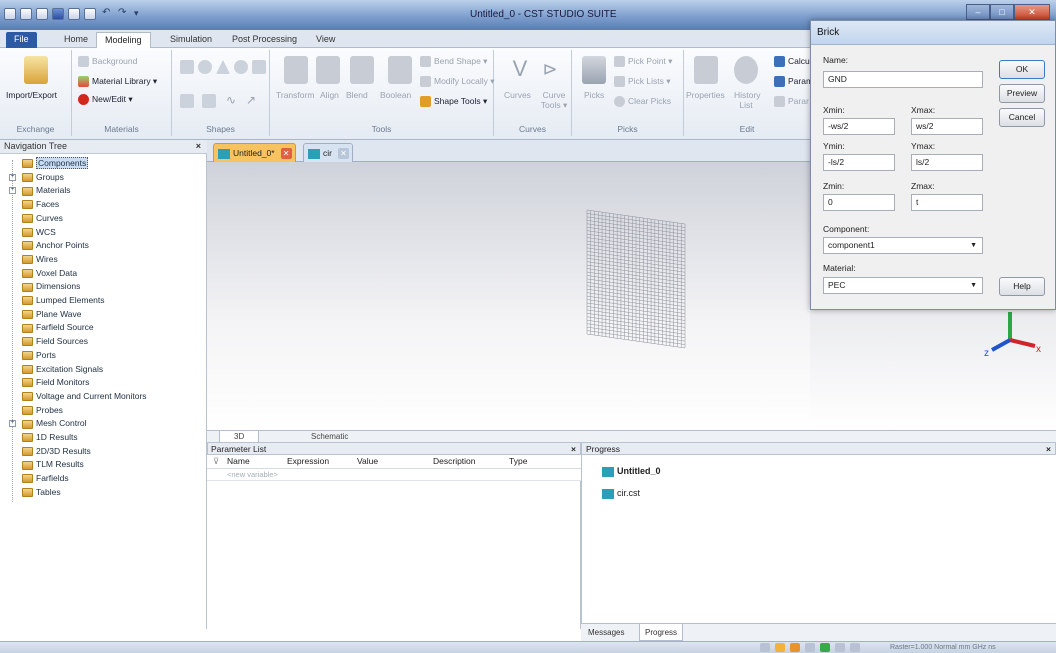 The width and height of the screenshot is (1056, 653). What do you see at coordinates (793, 82) in the screenshot?
I see `parameter-button: Param` at bounding box center [793, 82].